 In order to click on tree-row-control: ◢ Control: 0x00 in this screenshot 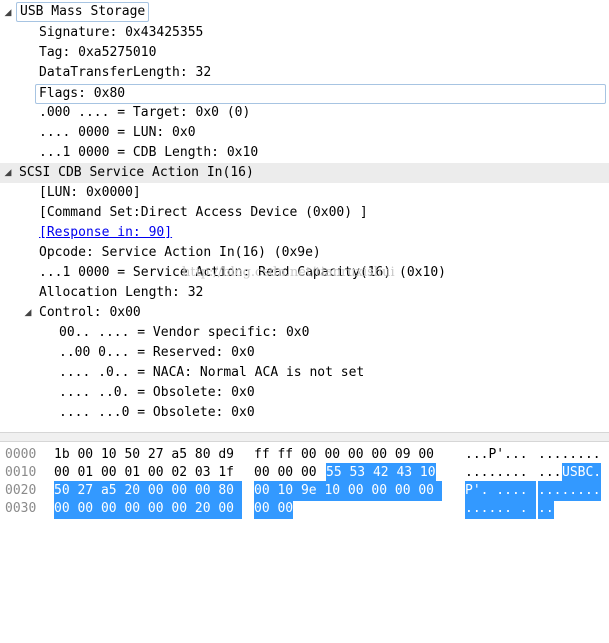, I will do `click(304, 313)`.